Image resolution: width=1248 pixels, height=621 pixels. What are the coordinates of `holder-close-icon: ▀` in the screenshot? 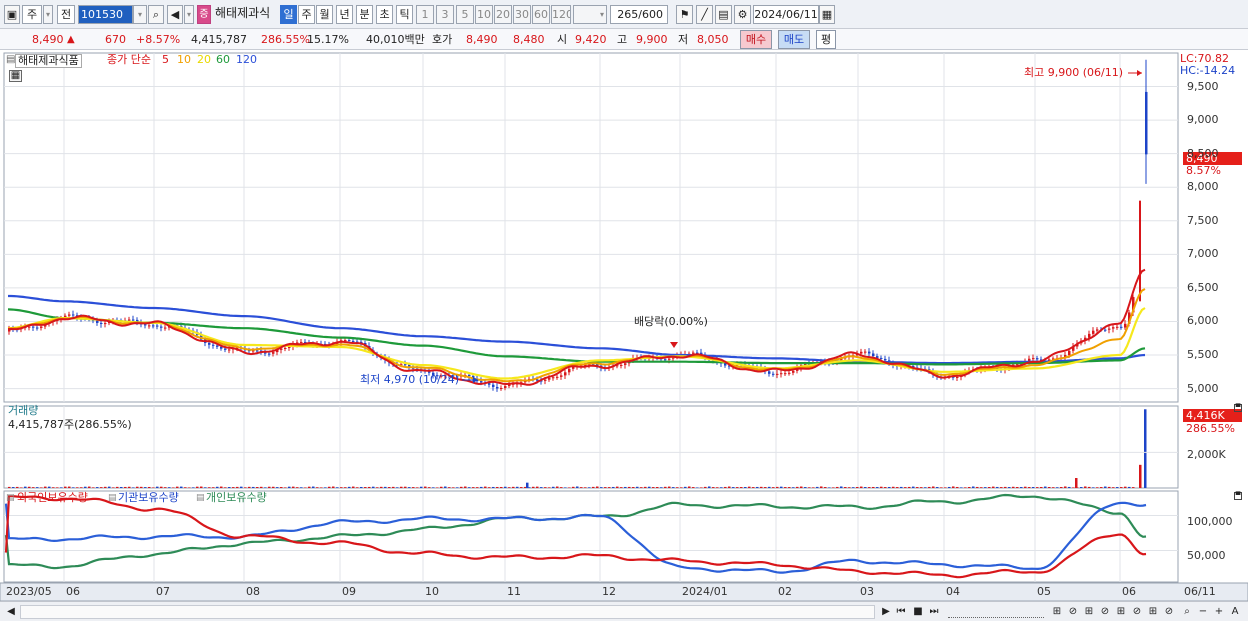 It's located at (1238, 496).